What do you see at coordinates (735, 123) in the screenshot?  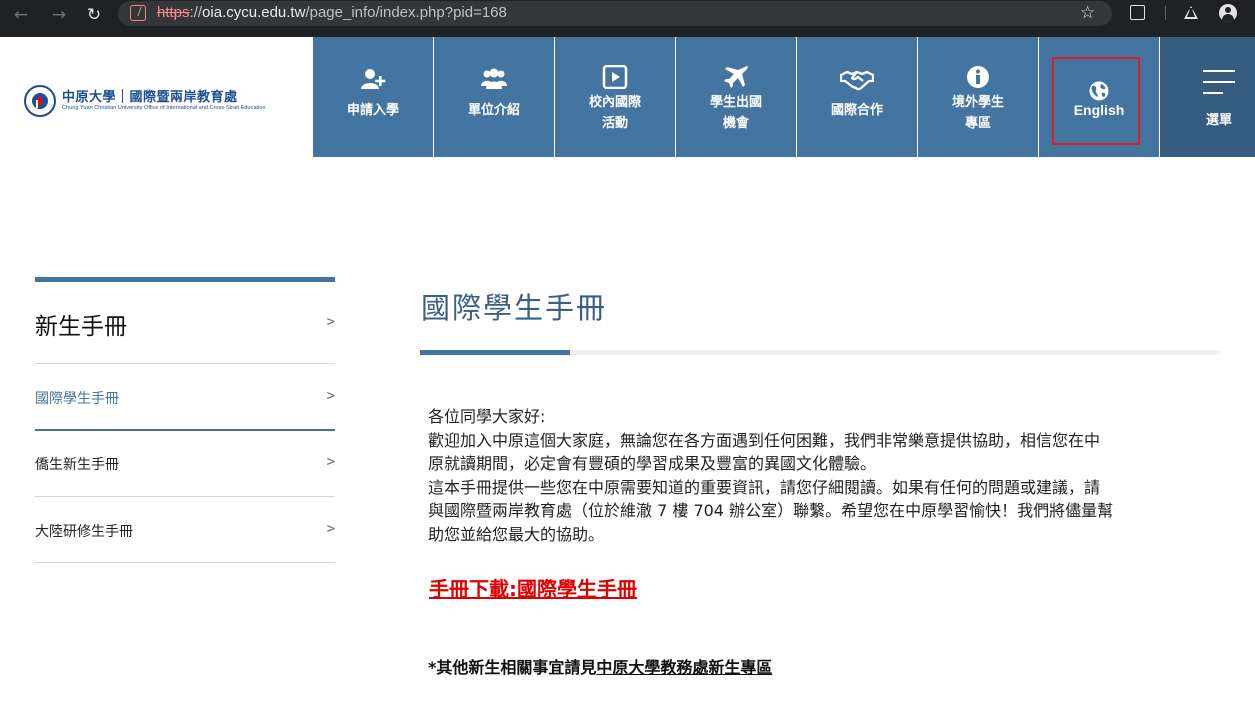 I see `menu-label-line2: 機會` at bounding box center [735, 123].